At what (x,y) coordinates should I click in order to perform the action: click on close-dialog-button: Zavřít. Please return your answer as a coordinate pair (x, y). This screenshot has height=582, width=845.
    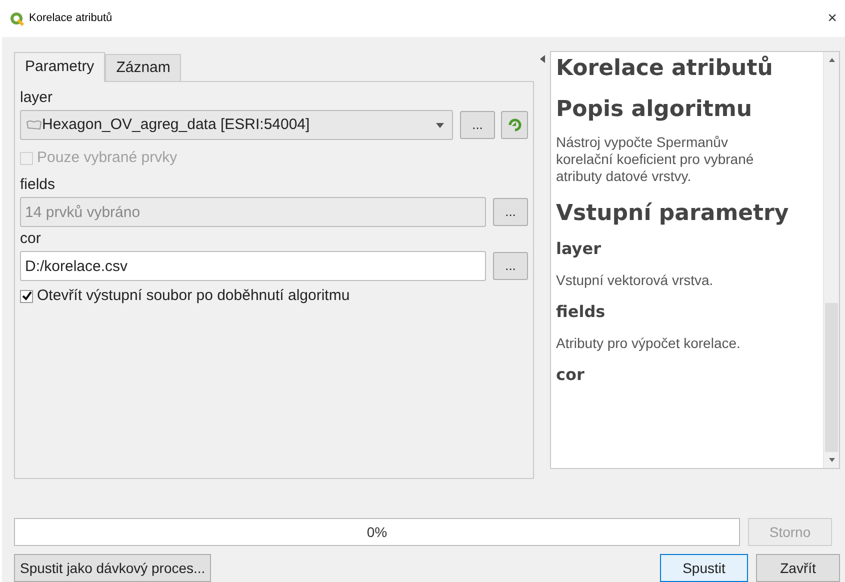
    Looking at the image, I should click on (798, 568).